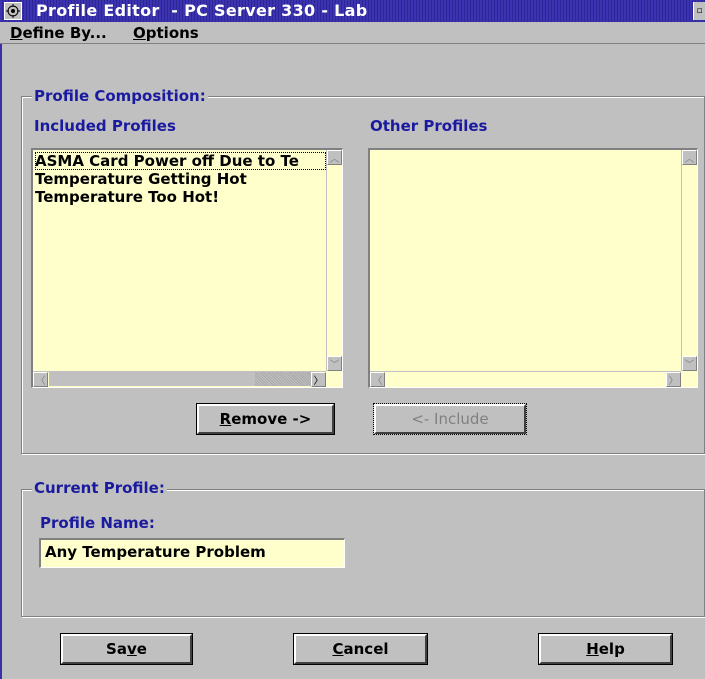 The image size is (705, 679). Describe the element at coordinates (97, 523) in the screenshot. I see `profile-name-label: Profile Name:` at that location.